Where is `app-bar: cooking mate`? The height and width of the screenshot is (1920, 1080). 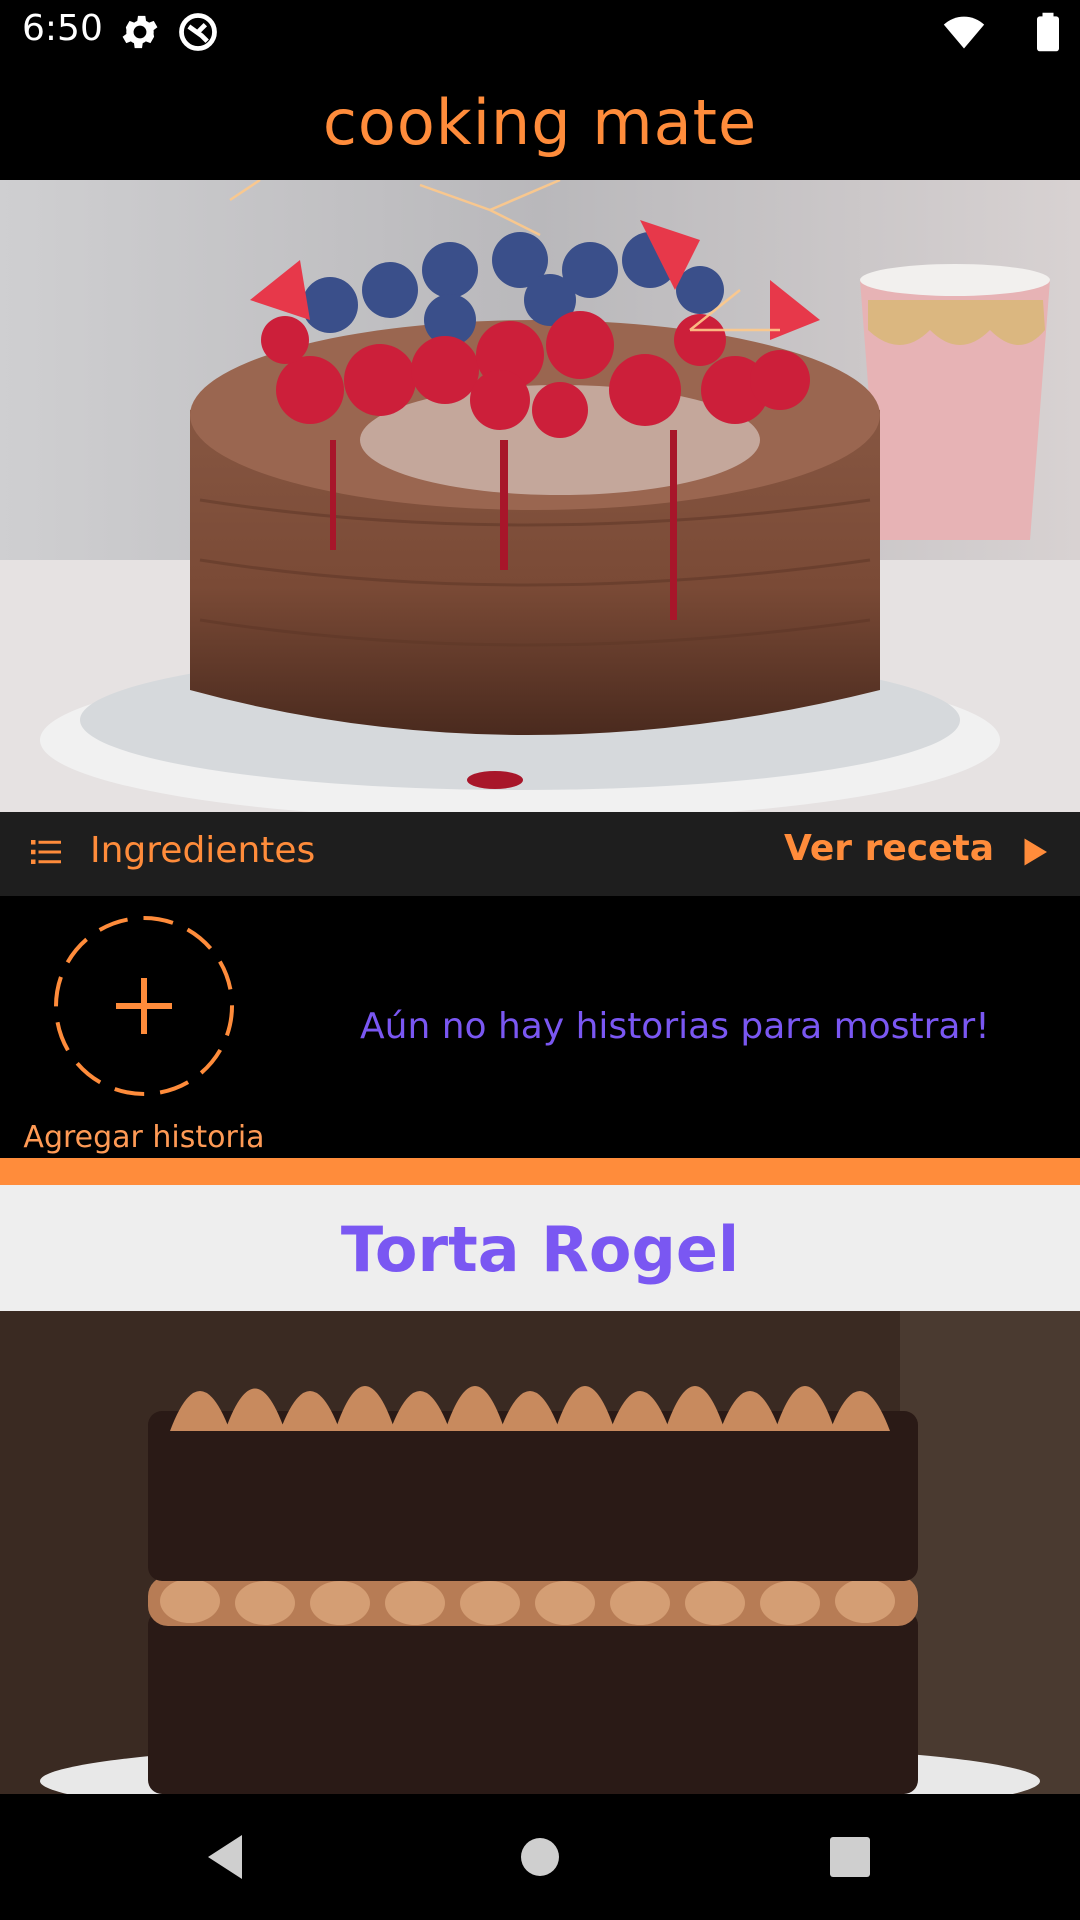 app-bar: cooking mate is located at coordinates (540, 122).